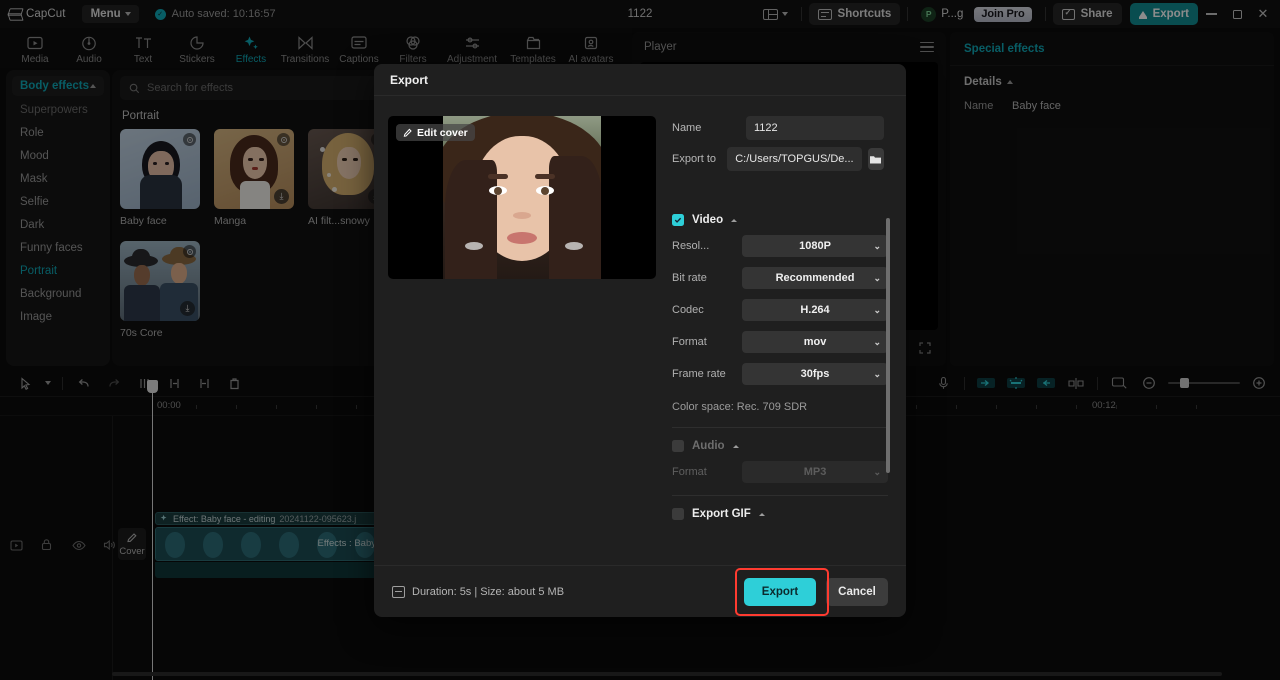 The width and height of the screenshot is (1280, 680). I want to click on dialog-action-buttons: Export Cancel, so click(811, 591).